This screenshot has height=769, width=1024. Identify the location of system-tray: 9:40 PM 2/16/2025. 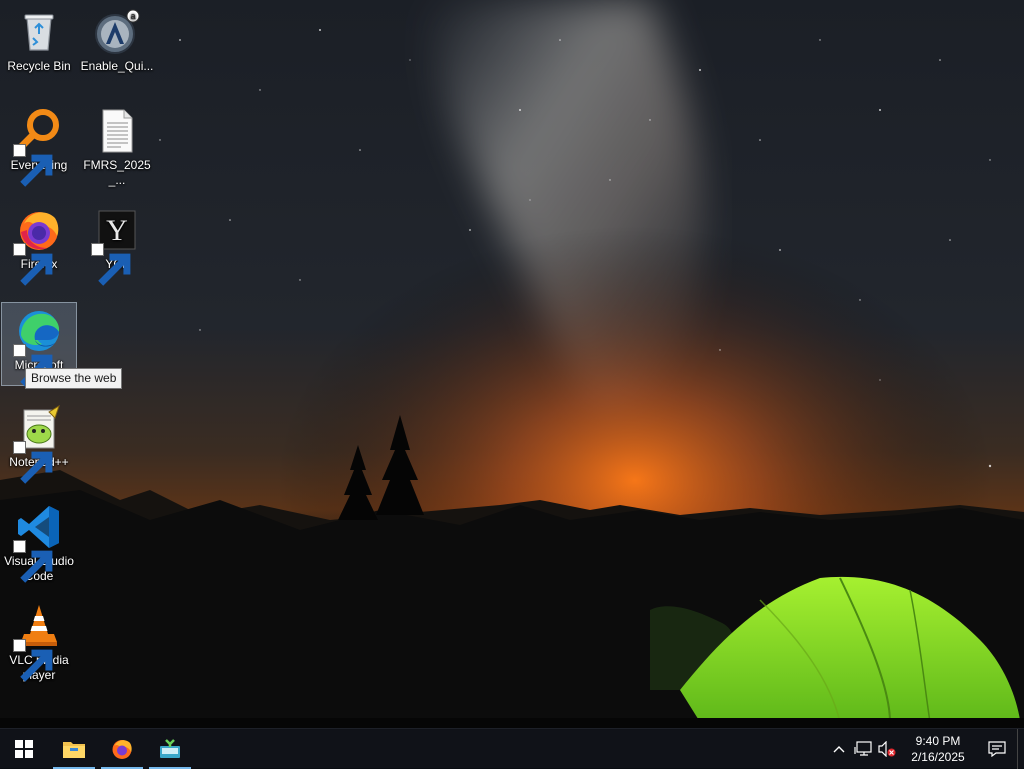
(925, 749).